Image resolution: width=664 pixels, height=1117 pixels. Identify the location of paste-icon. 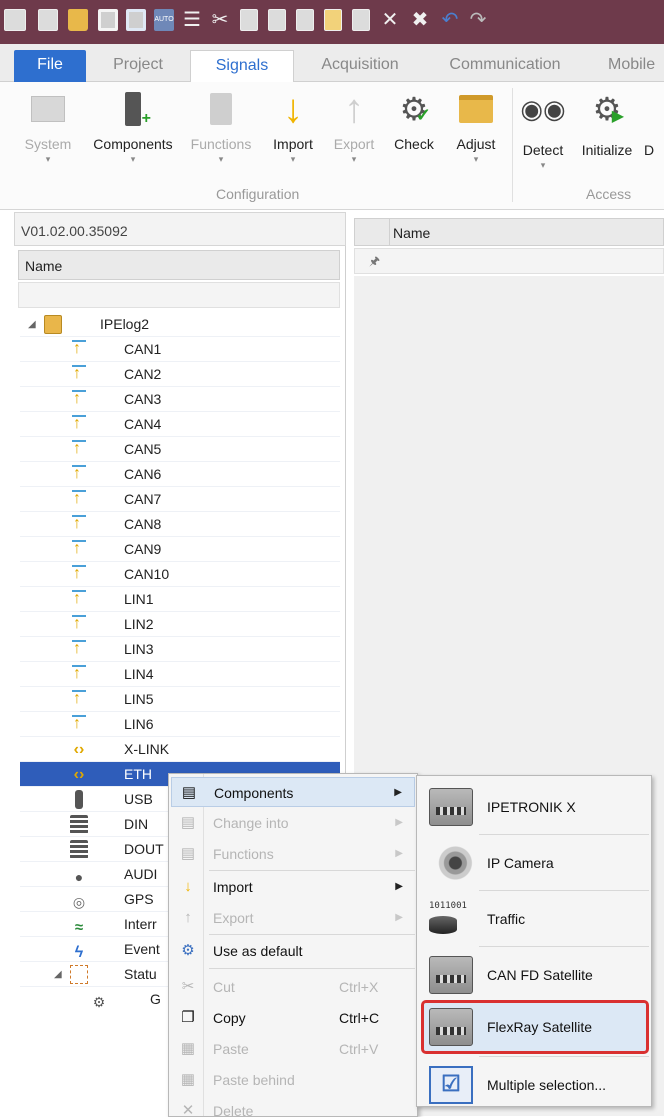
(277, 20).